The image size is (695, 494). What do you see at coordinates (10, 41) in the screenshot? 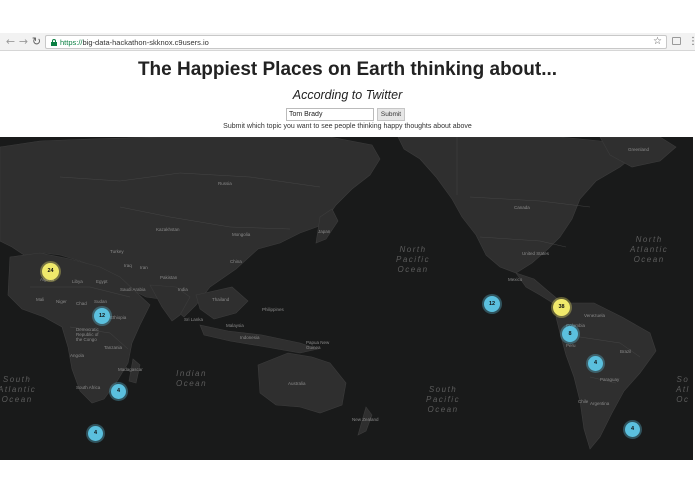
I see `back-icon: ←` at bounding box center [10, 41].